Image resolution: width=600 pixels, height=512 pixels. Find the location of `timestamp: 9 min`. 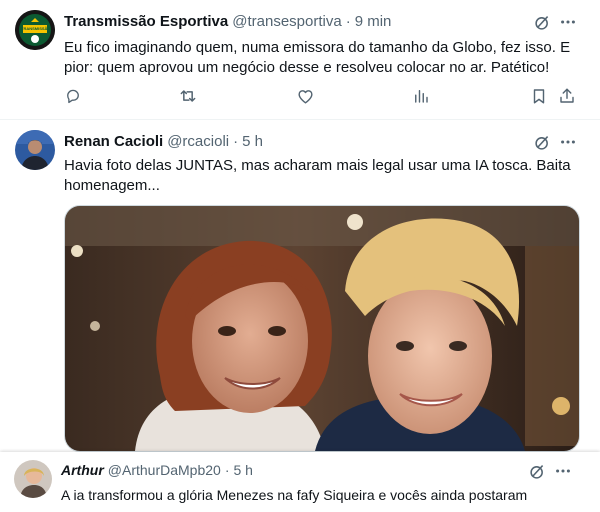

timestamp: 9 min is located at coordinates (373, 21).